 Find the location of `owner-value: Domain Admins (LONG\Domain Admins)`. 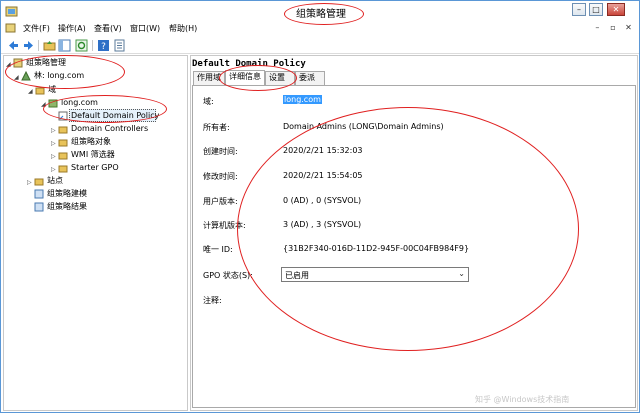

owner-value: Domain Admins (LONG\Domain Admins) is located at coordinates (363, 126).